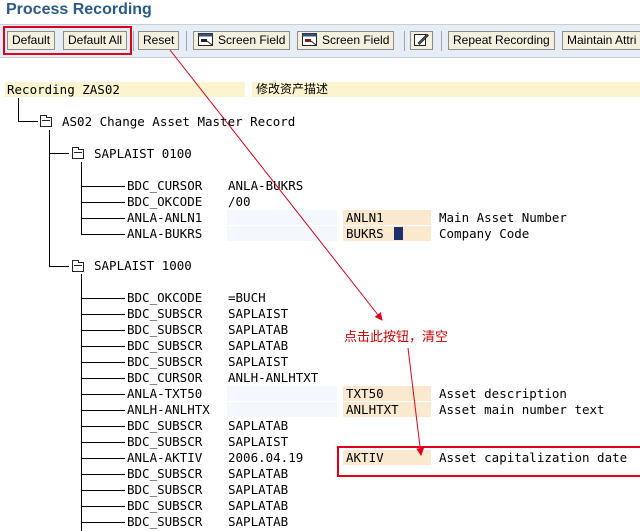  Describe the element at coordinates (416, 401) in the screenshot. I see `annotation-arrow-to-field` at that location.